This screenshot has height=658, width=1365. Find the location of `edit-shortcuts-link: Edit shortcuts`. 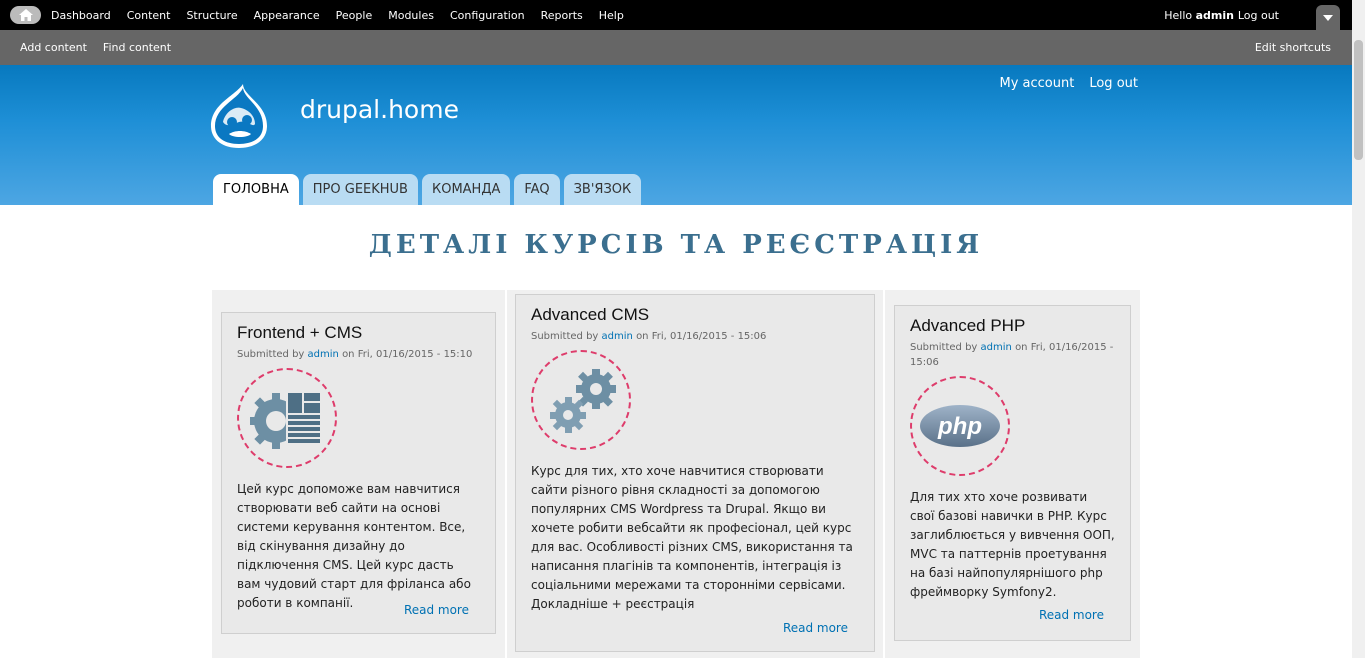

edit-shortcuts-link: Edit shortcuts is located at coordinates (1293, 47).